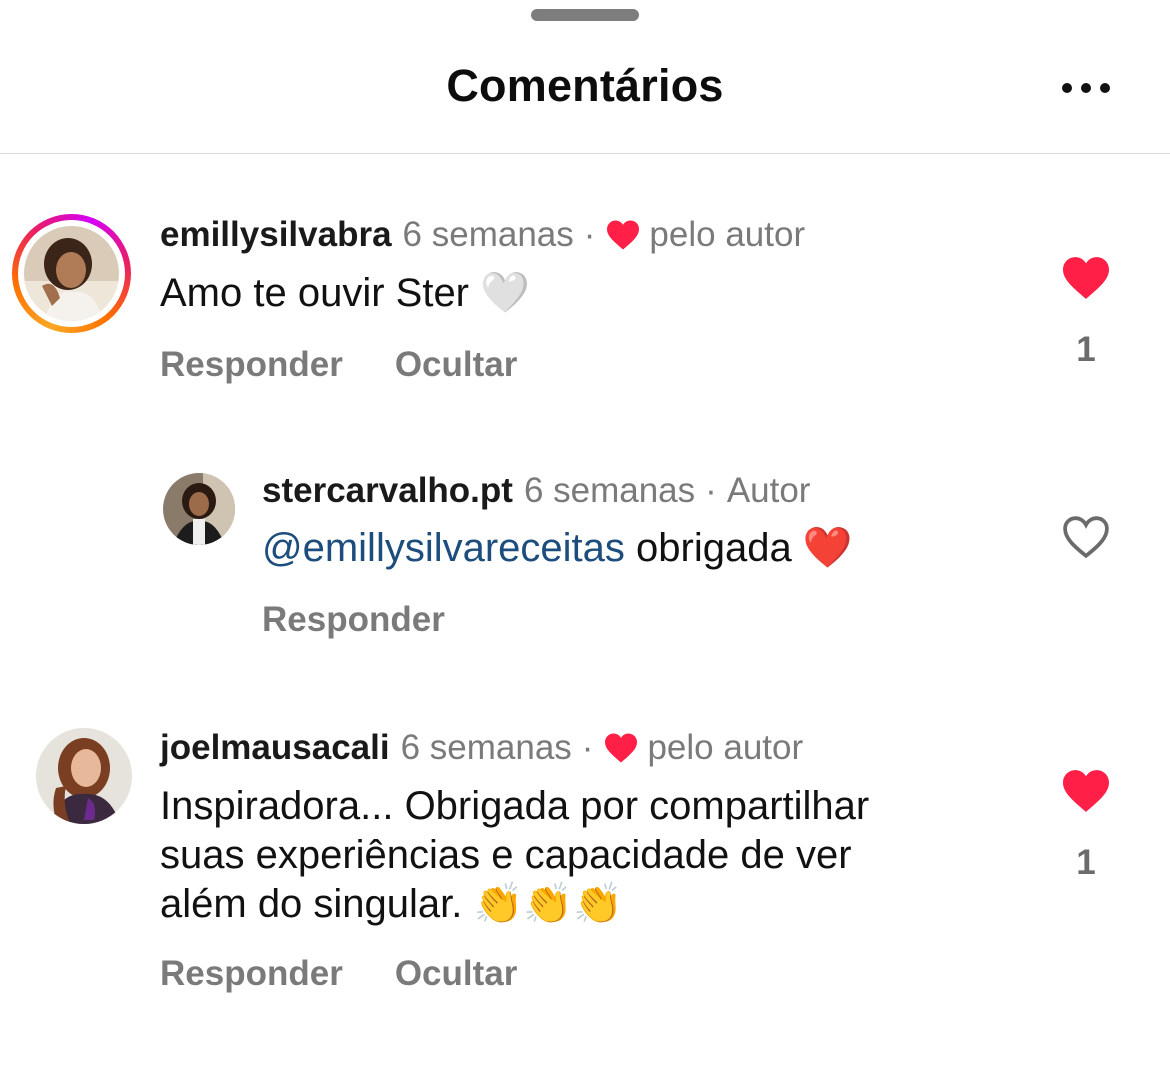  I want to click on comment-username: emillysilvabra, so click(276, 235).